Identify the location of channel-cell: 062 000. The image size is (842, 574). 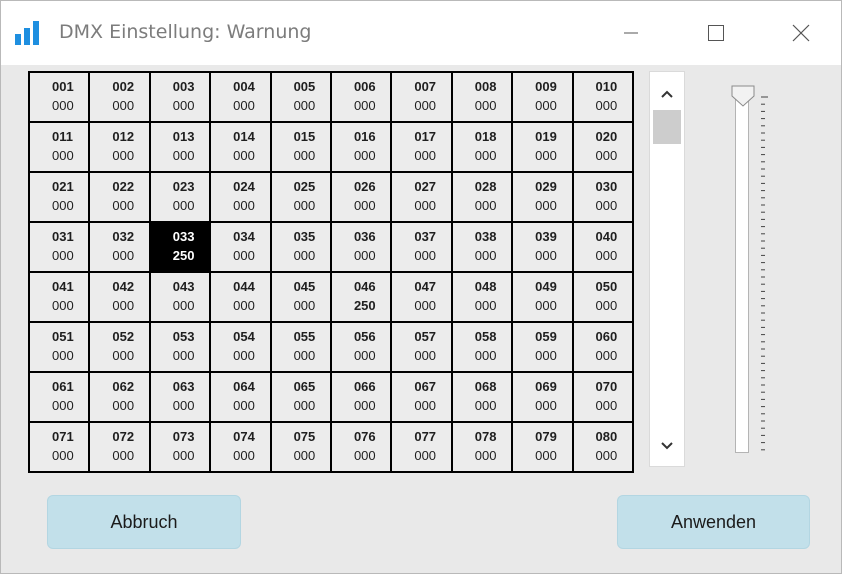
(119, 397).